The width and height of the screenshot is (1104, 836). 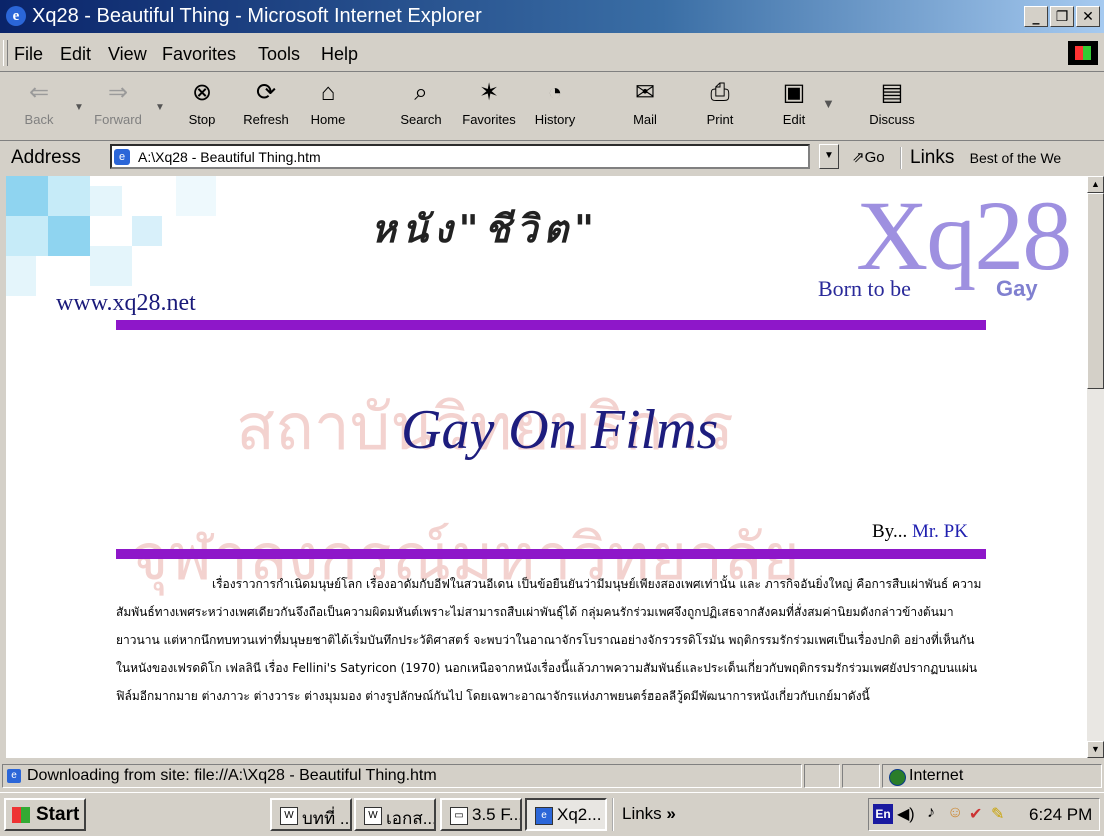 What do you see at coordinates (997, 814) in the screenshot?
I see `tray-tools-icon: ✎` at bounding box center [997, 814].